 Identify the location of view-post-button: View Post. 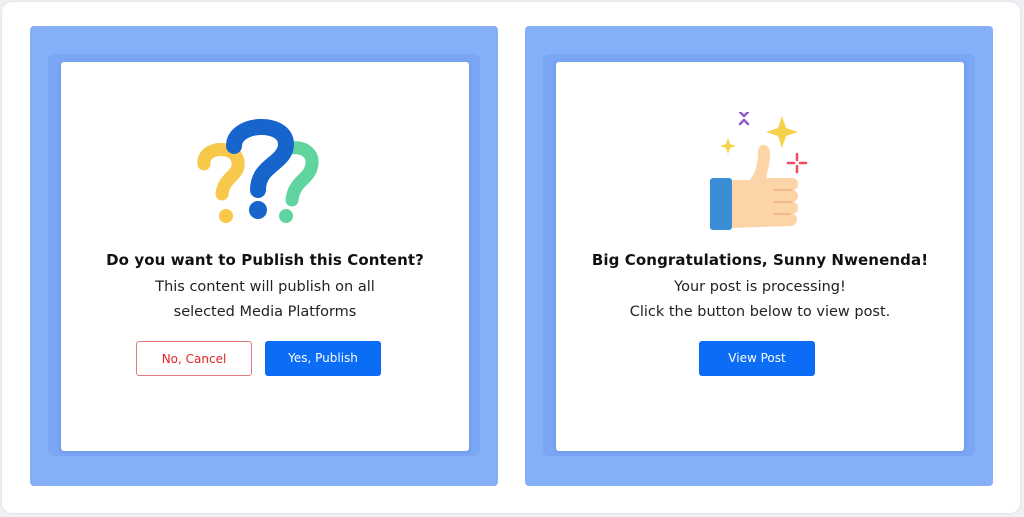
(757, 358).